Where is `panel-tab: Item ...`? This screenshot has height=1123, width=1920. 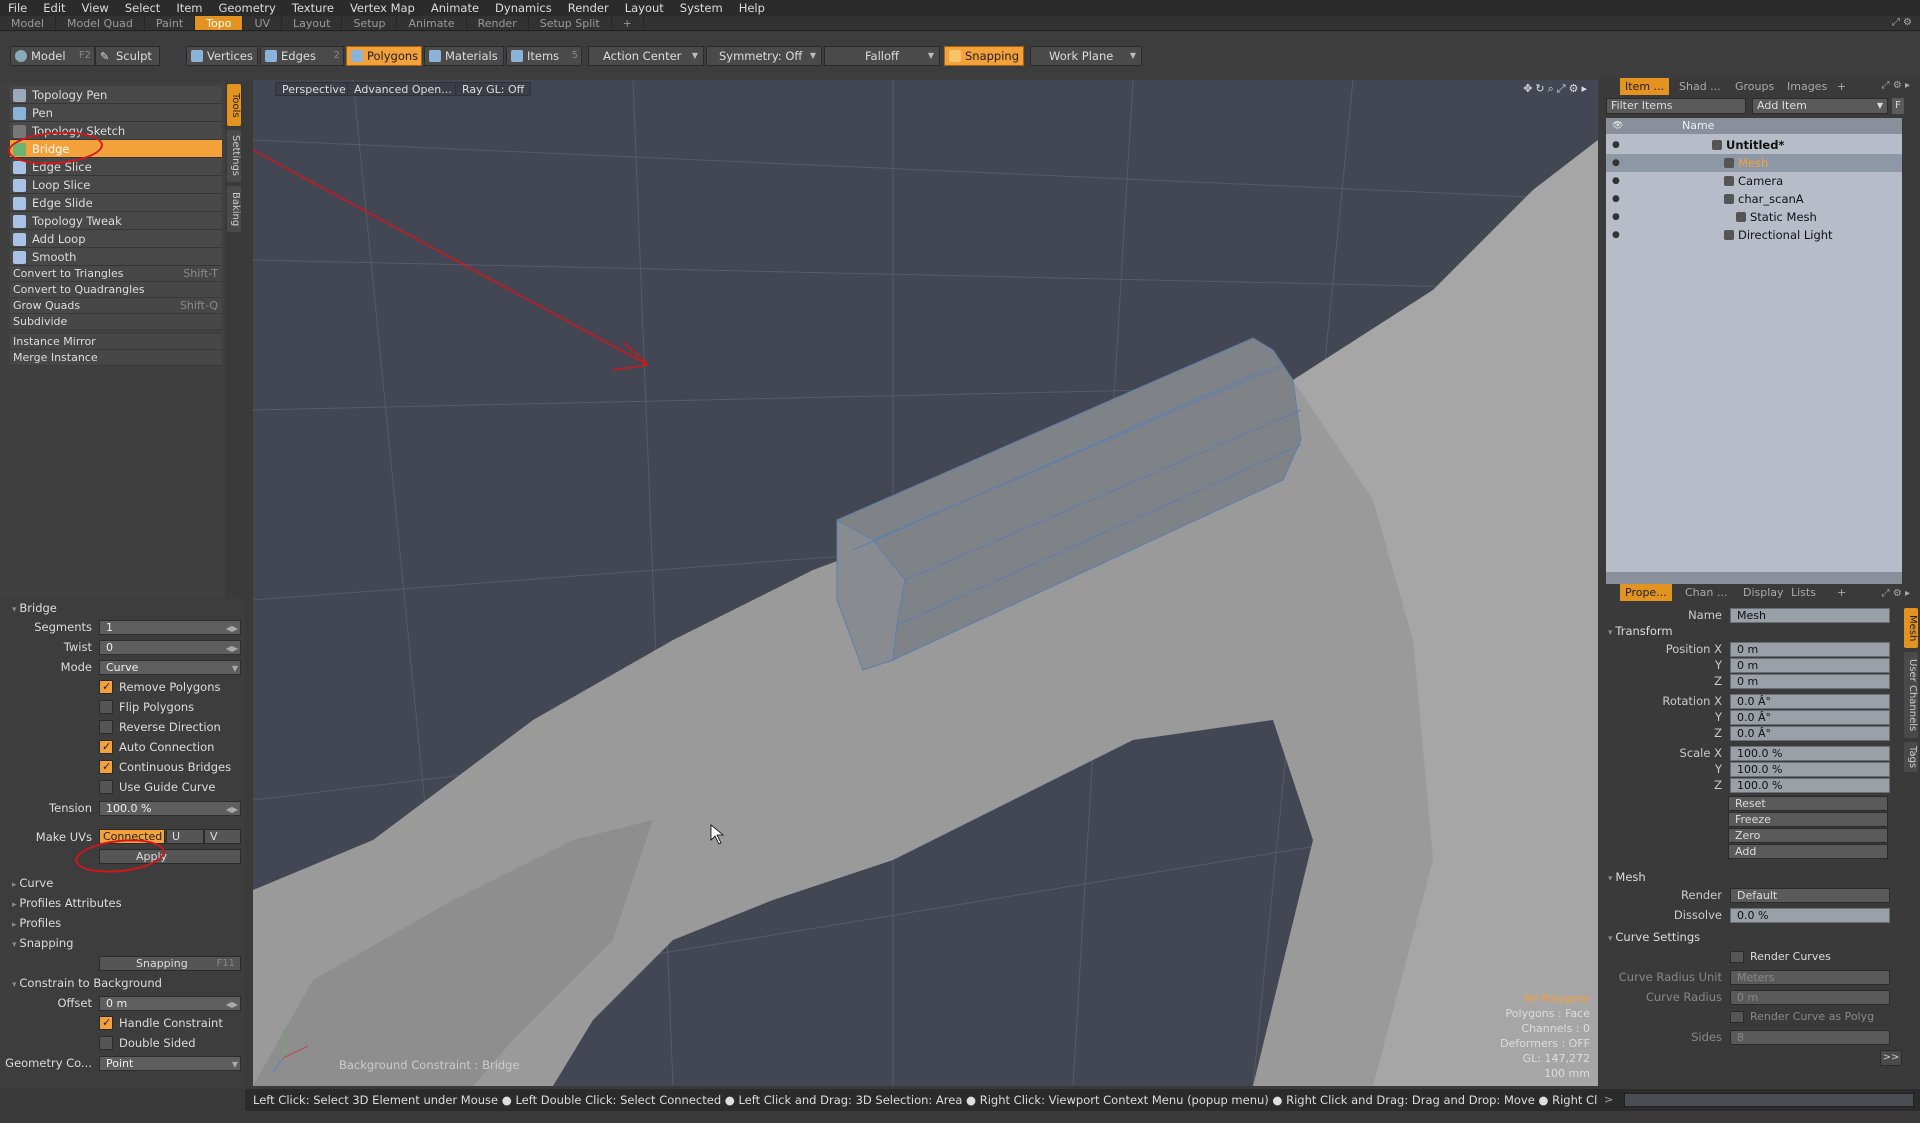
panel-tab: Item ... is located at coordinates (1645, 86).